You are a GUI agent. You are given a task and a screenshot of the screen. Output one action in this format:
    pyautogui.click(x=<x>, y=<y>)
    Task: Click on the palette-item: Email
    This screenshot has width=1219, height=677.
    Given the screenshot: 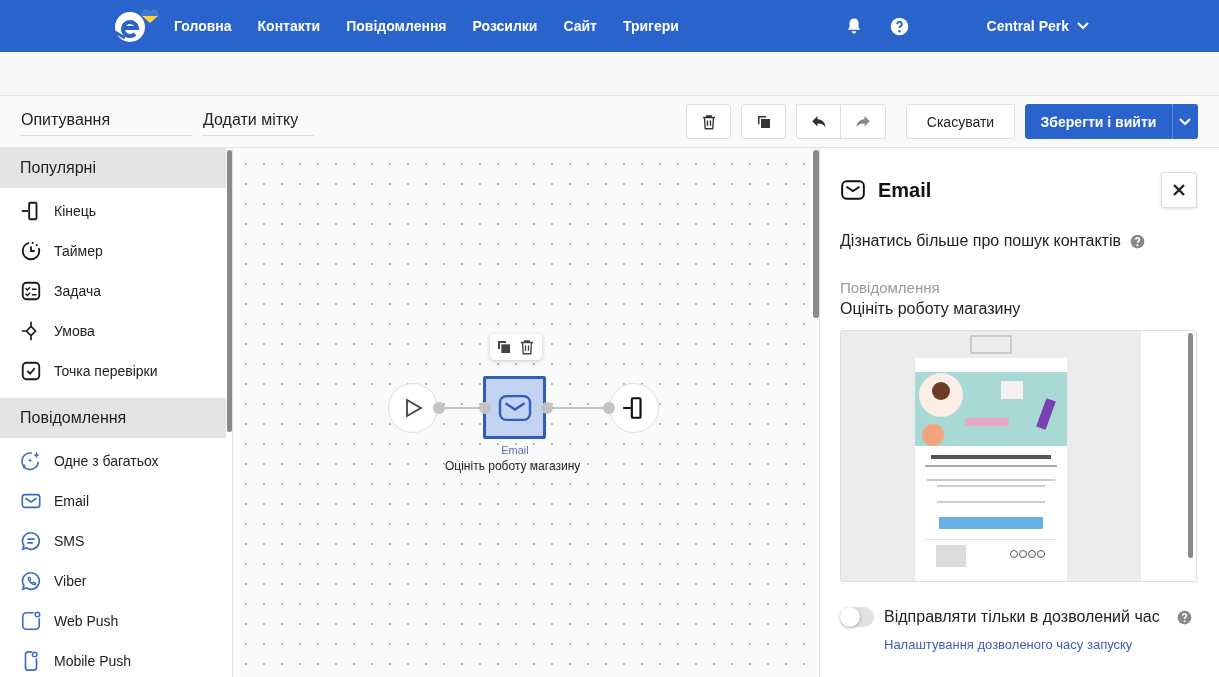 What is the action you would take?
    pyautogui.click(x=112, y=501)
    